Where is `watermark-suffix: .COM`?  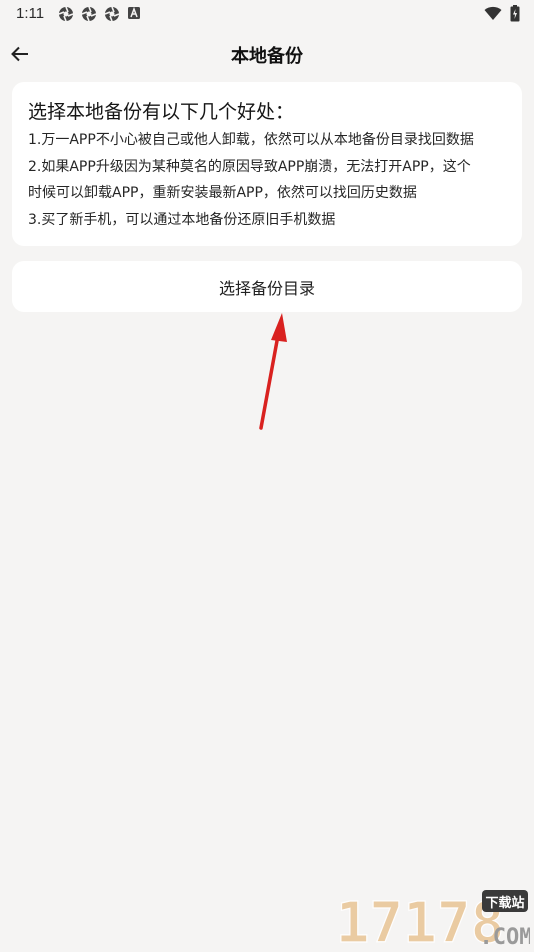 watermark-suffix: .COM is located at coordinates (505, 936).